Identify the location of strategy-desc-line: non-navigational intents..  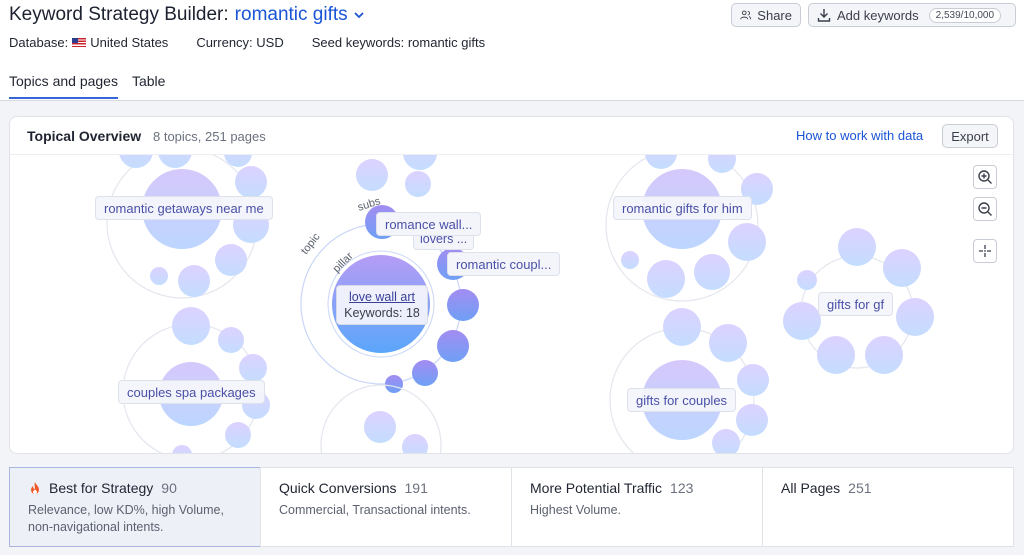
(96, 527).